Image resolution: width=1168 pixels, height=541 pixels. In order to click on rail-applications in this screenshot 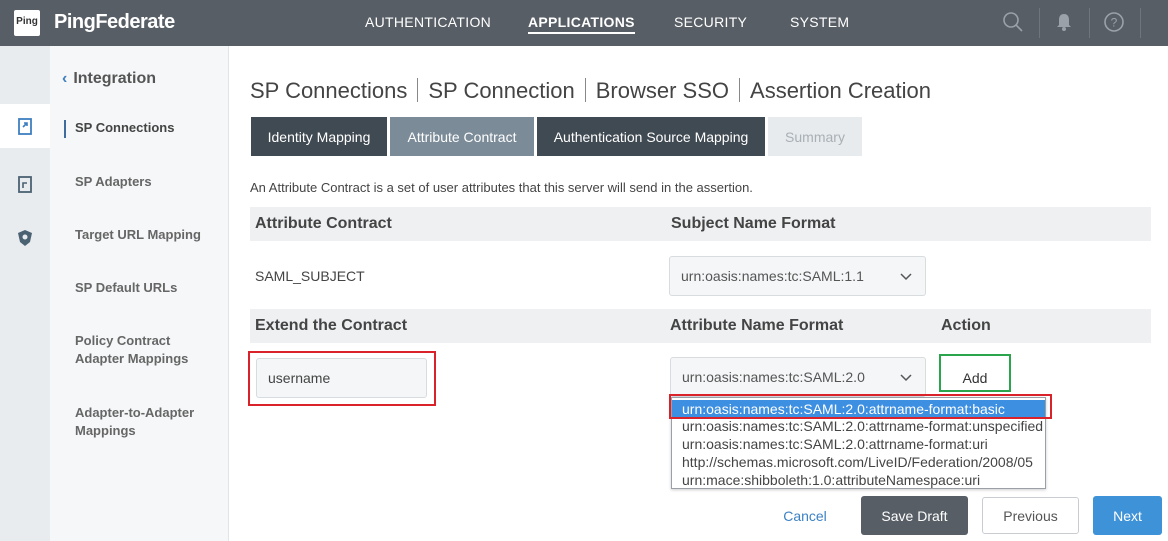, I will do `click(25, 126)`.